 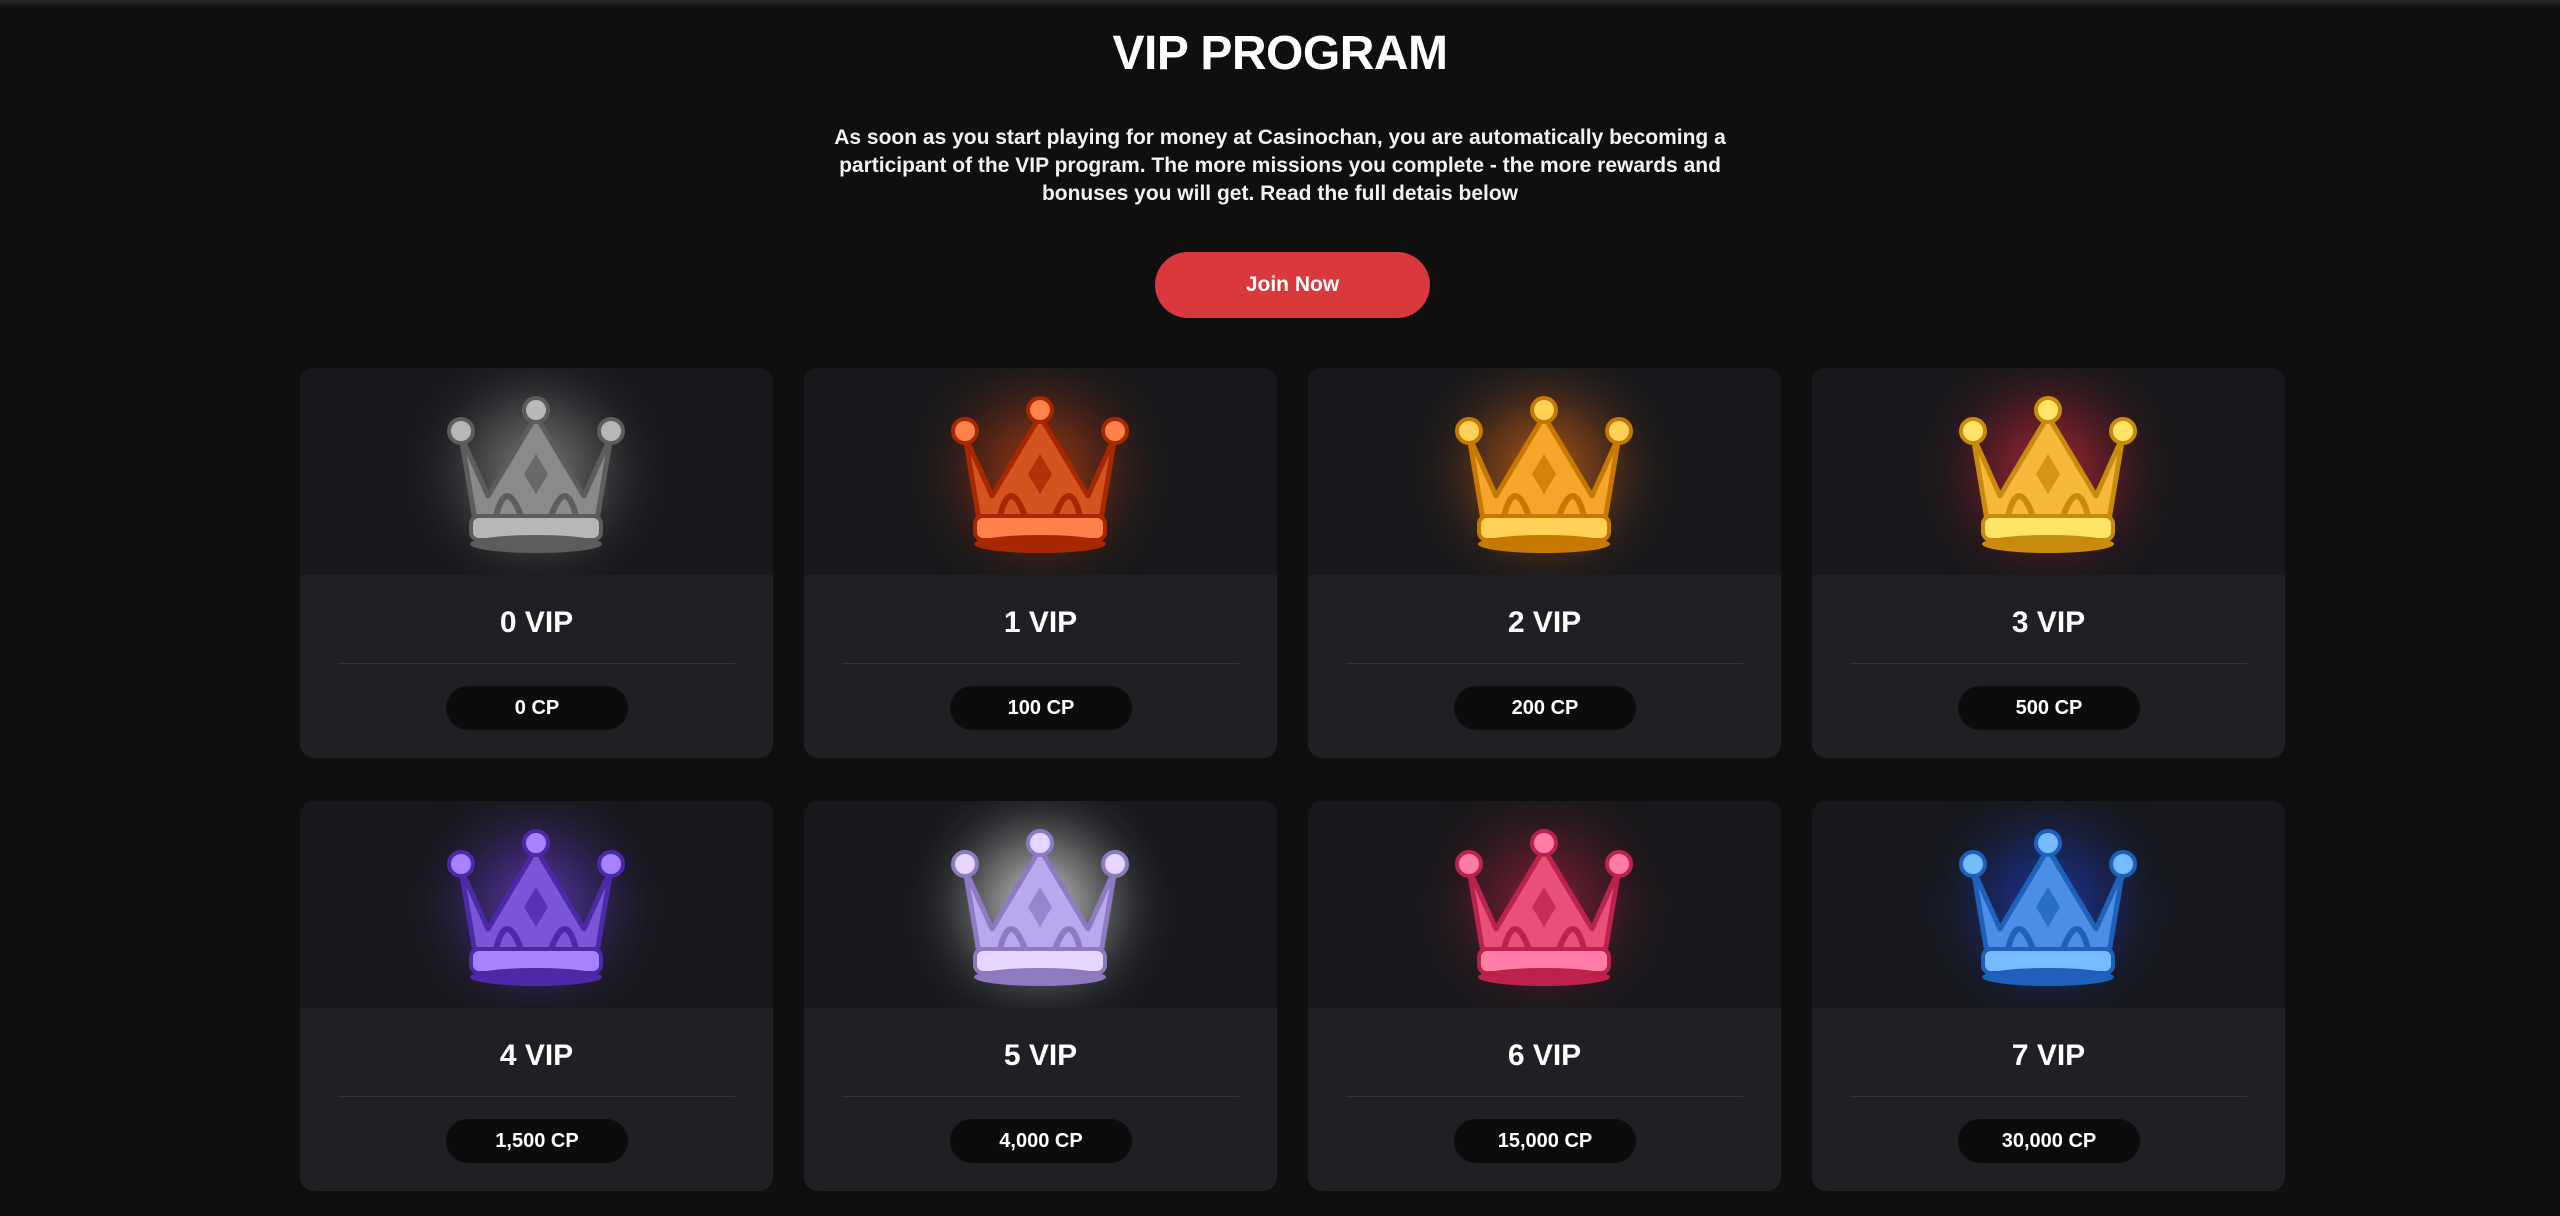 What do you see at coordinates (2049, 1141) in the screenshot?
I see `cp-requirement: 30,000 CP` at bounding box center [2049, 1141].